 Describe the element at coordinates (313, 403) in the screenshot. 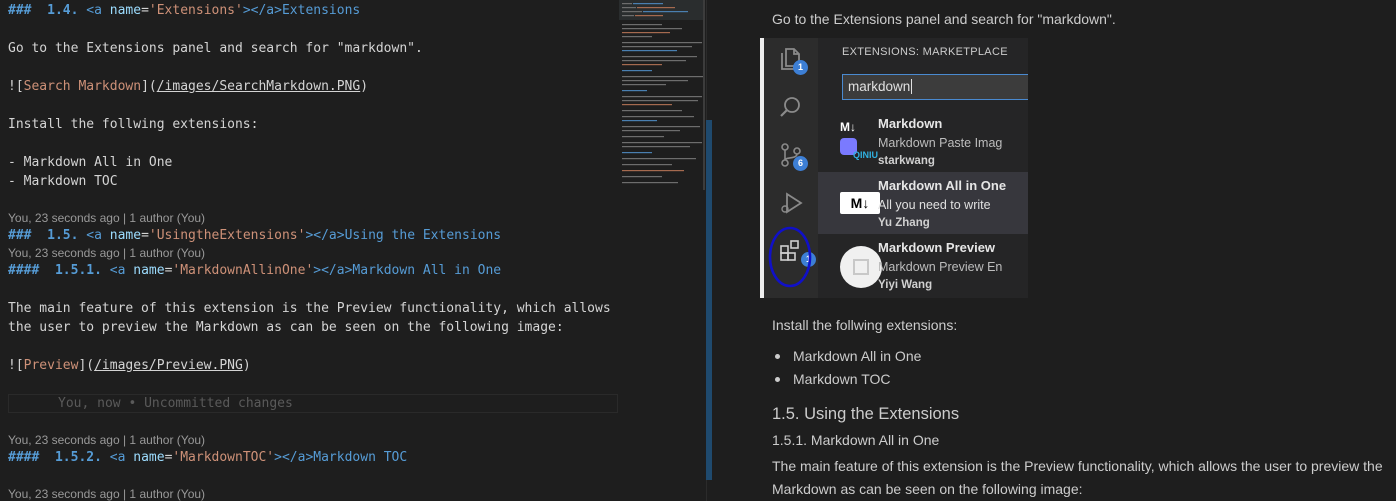

I see `uncommitted-changes-hint: You, now • Uncommitted changes` at that location.